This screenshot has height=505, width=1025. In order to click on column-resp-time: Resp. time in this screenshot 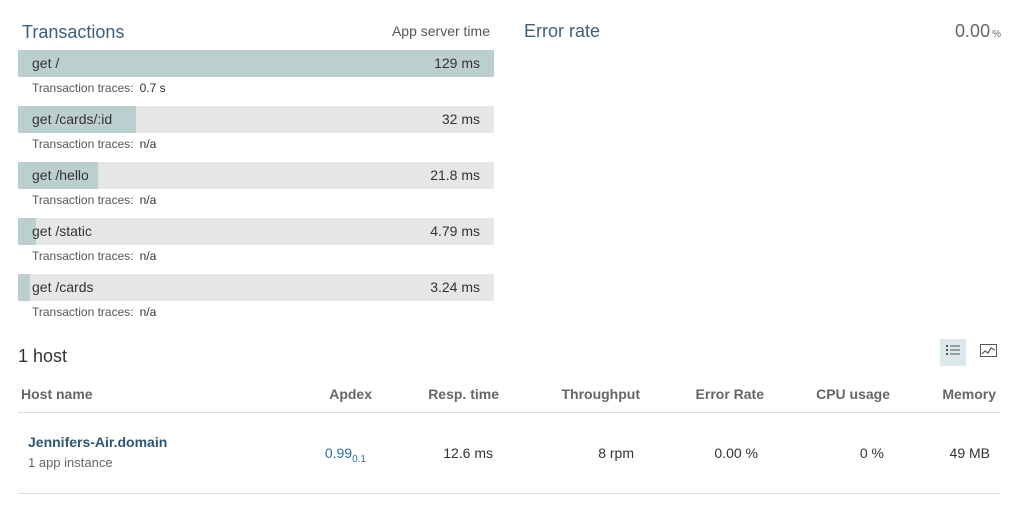, I will do `click(463, 394)`.